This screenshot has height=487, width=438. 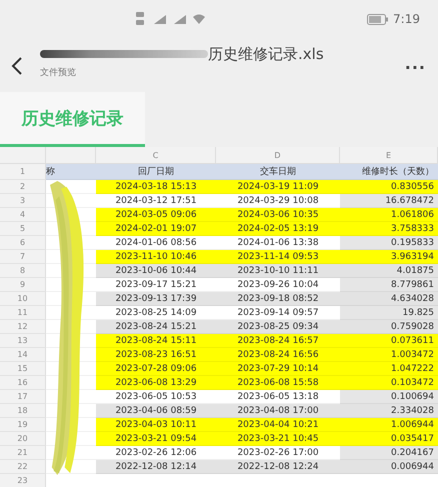 I want to click on table-cell: 2024-03-12 17:51, so click(x=156, y=201).